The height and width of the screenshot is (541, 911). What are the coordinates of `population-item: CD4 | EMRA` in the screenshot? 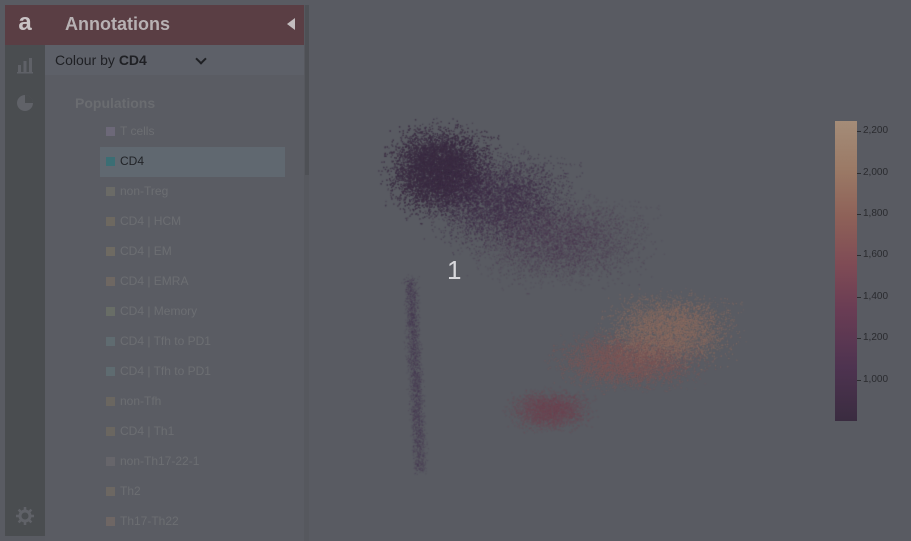 It's located at (192, 282).